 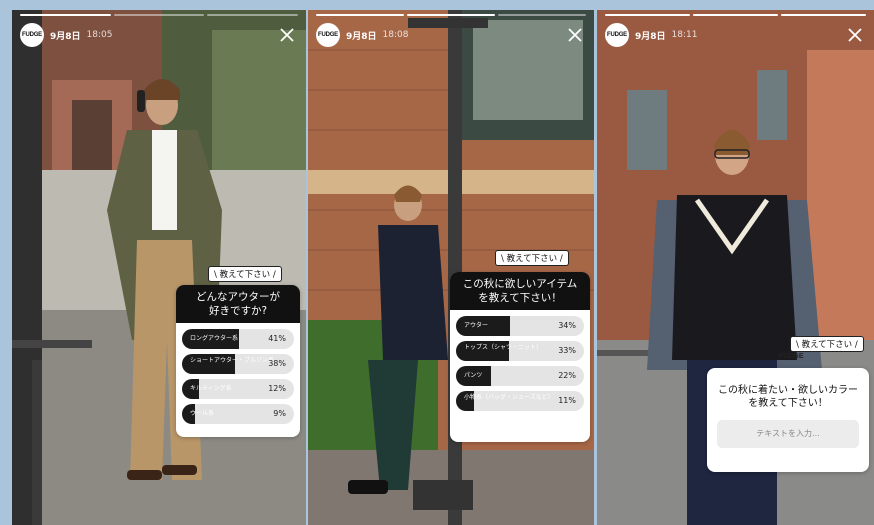 What do you see at coordinates (476, 325) in the screenshot?
I see `quiz-option-label: アウター` at bounding box center [476, 325].